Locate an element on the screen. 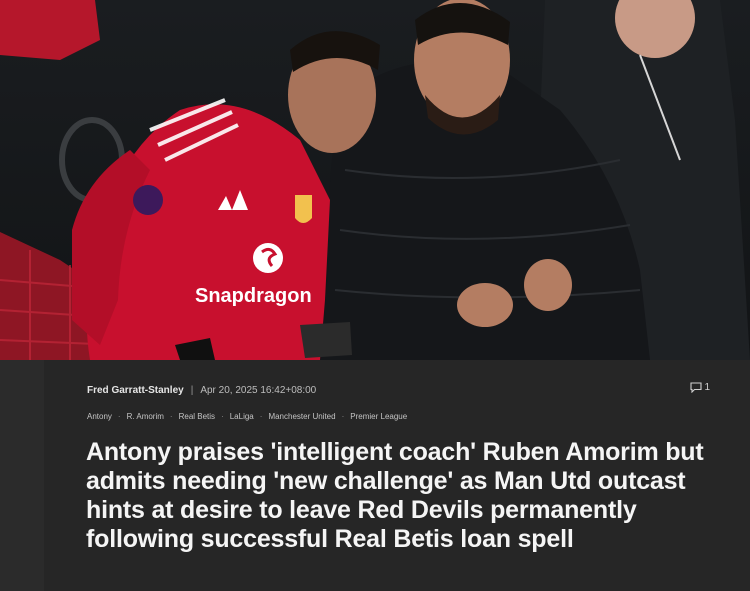 This screenshot has height=591, width=750. publish-date: Apr 20, 2025 16:42+08:00 is located at coordinates (258, 390).